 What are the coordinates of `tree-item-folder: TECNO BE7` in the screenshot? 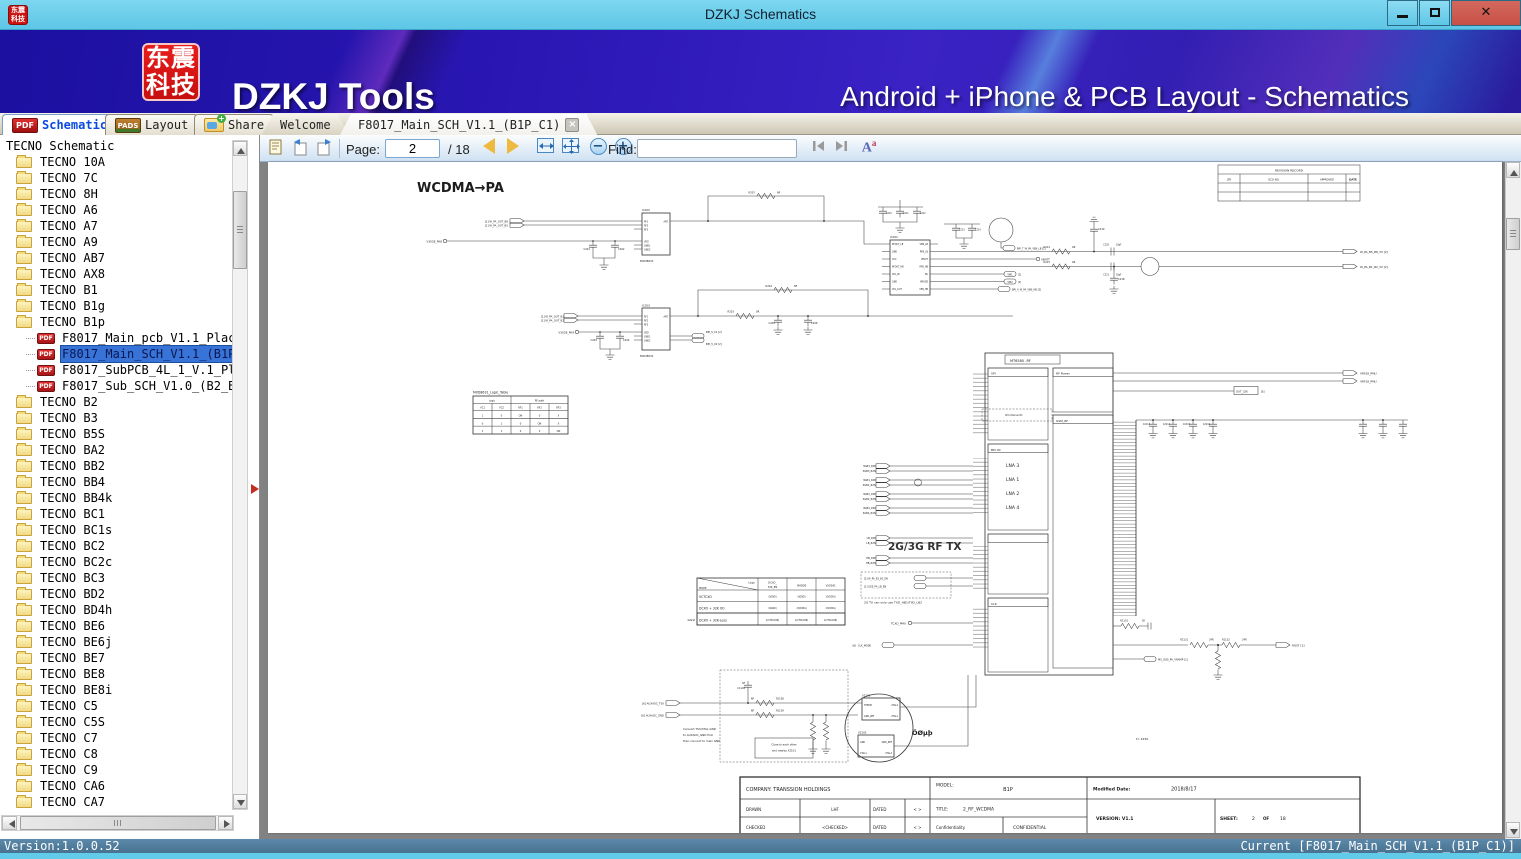 It's located at (116, 658).